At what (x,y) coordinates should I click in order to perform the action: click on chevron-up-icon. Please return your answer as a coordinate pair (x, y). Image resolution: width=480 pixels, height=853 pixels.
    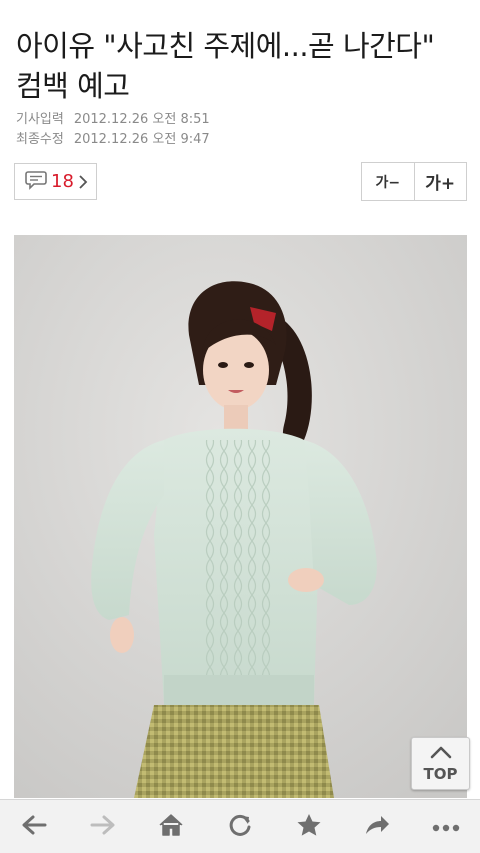
    Looking at the image, I should click on (441, 753).